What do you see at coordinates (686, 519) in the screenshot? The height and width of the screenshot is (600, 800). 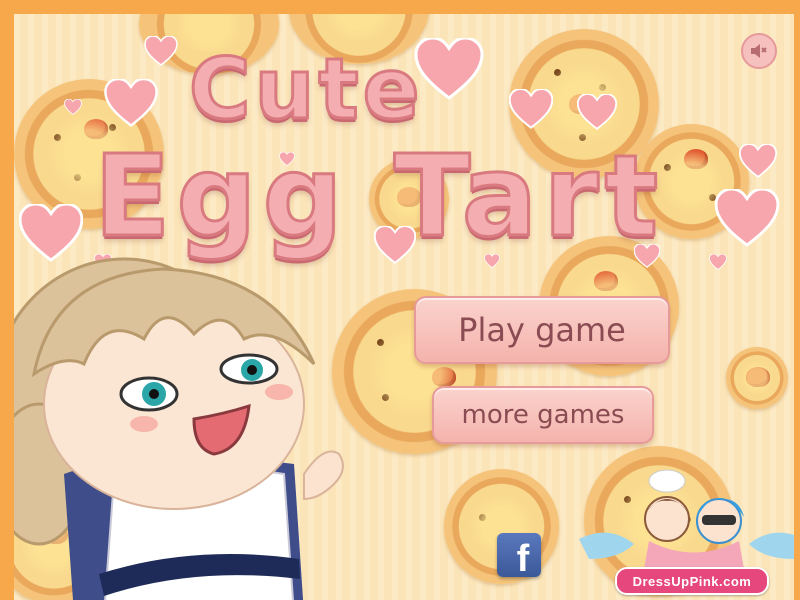 I see `chef-mascots-icon` at bounding box center [686, 519].